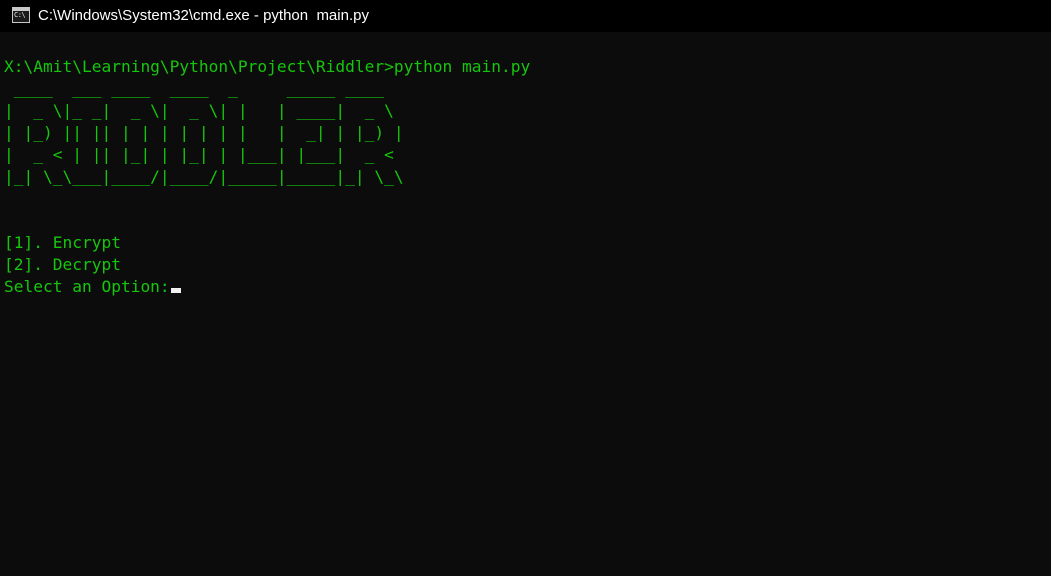 The image size is (1051, 576). Describe the element at coordinates (62, 242) in the screenshot. I see `menu-option-encrypt: [1]. Encrypt` at that location.